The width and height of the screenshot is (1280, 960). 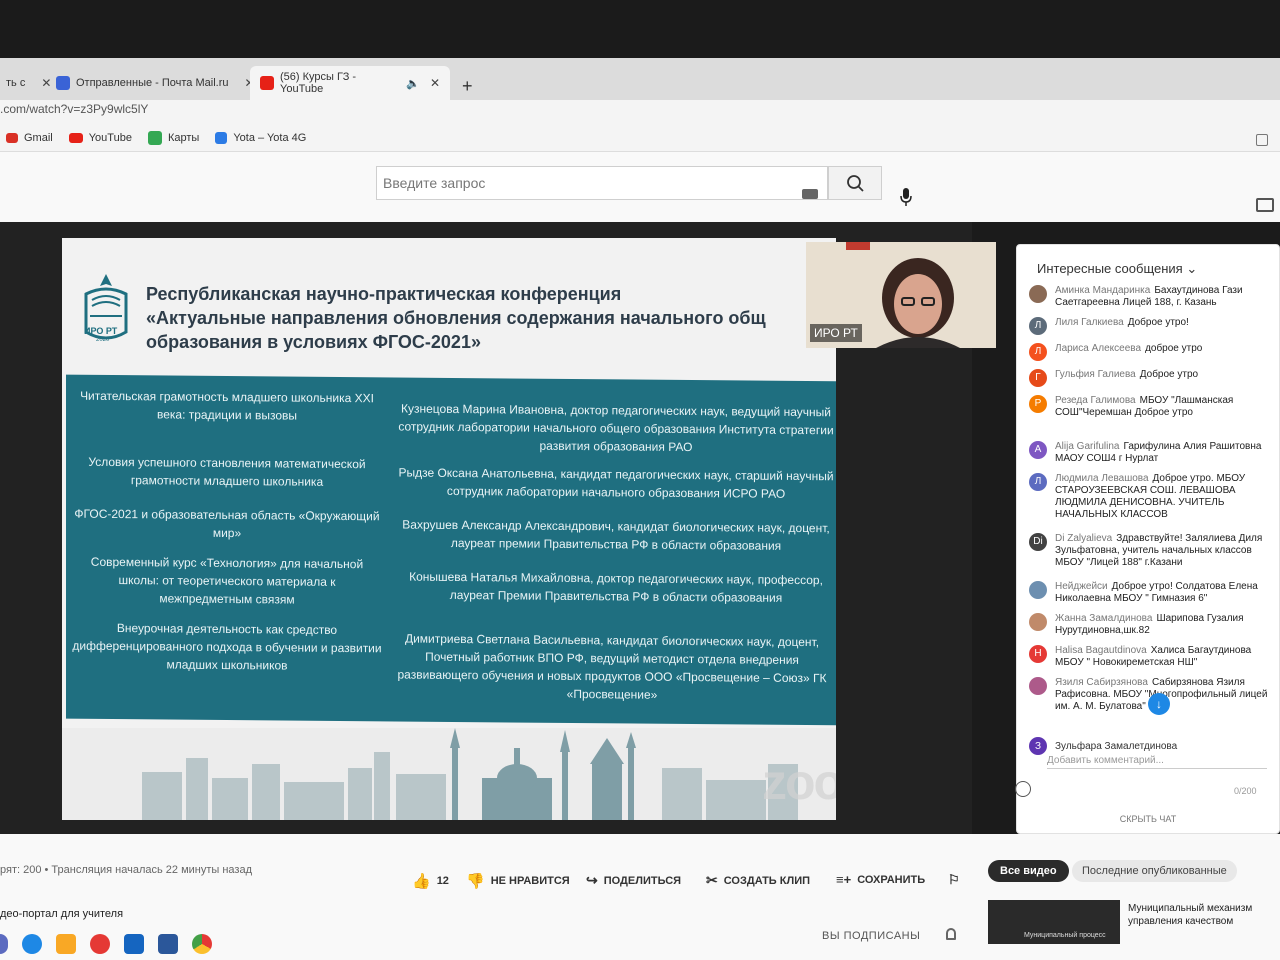 What do you see at coordinates (1023, 789) in the screenshot?
I see `emoji-icon` at bounding box center [1023, 789].